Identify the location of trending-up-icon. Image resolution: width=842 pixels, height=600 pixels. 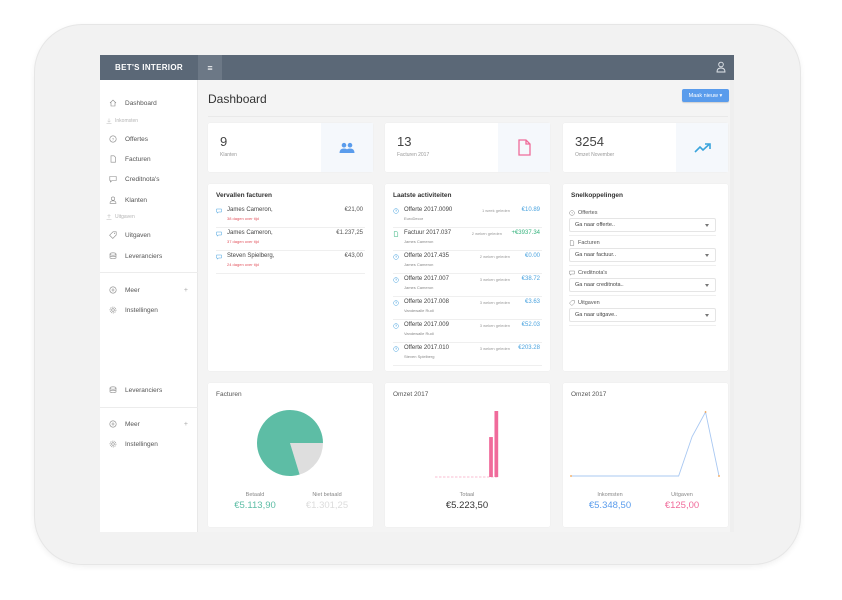
(702, 147).